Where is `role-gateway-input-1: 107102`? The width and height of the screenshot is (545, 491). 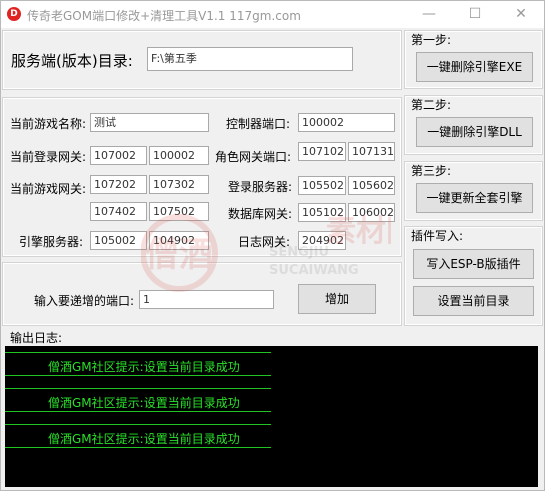
role-gateway-input-1: 107102 is located at coordinates (322, 151).